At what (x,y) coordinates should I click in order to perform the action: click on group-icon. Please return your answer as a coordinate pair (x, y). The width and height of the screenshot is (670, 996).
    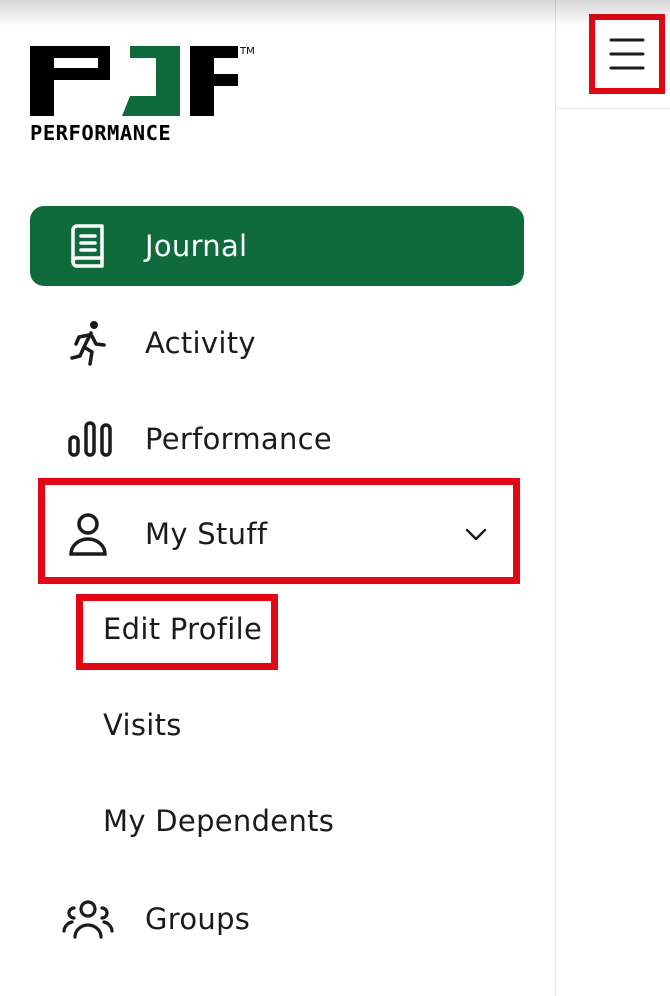
    Looking at the image, I should click on (88, 919).